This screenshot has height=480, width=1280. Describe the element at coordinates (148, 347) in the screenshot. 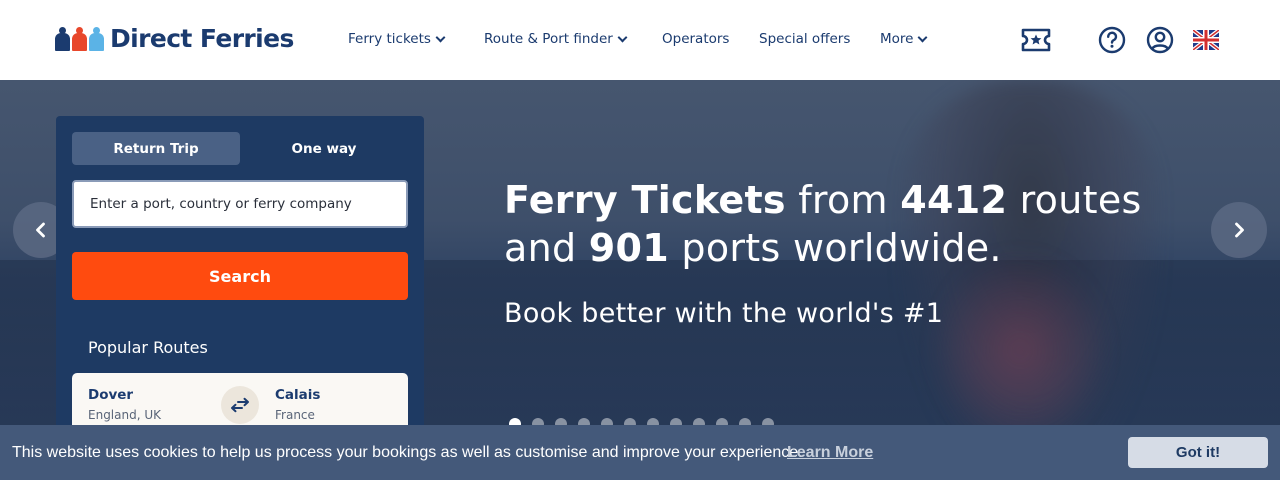

I see `popular-routes-title: Popular Routes` at that location.